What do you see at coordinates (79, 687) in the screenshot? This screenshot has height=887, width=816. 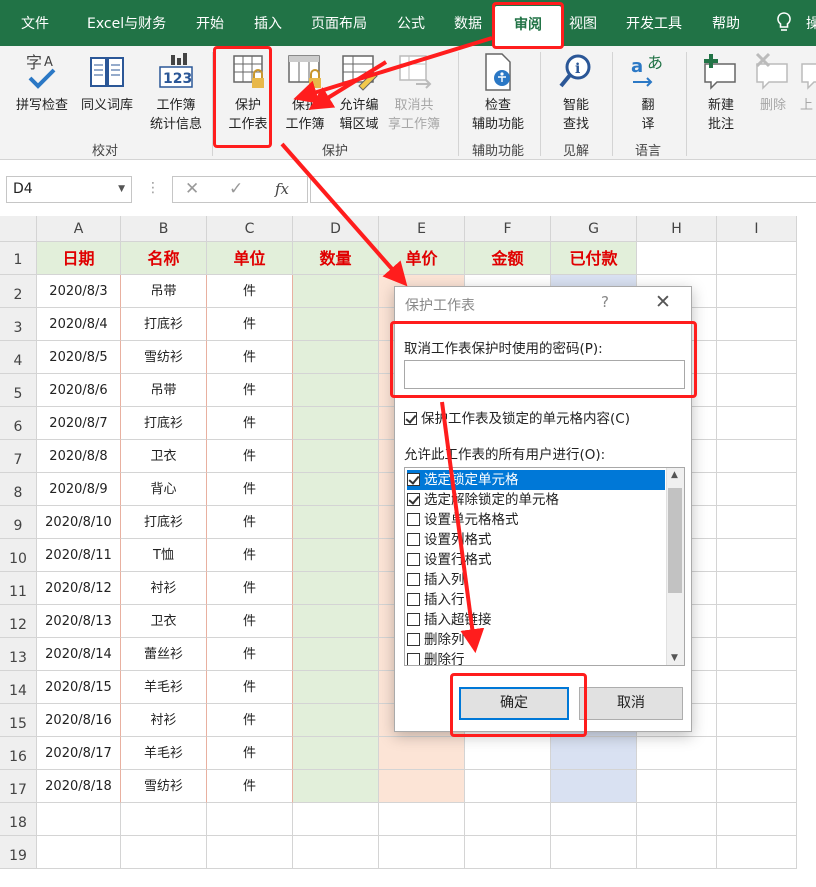 I see `cell-a14: 2020/8/15` at bounding box center [79, 687].